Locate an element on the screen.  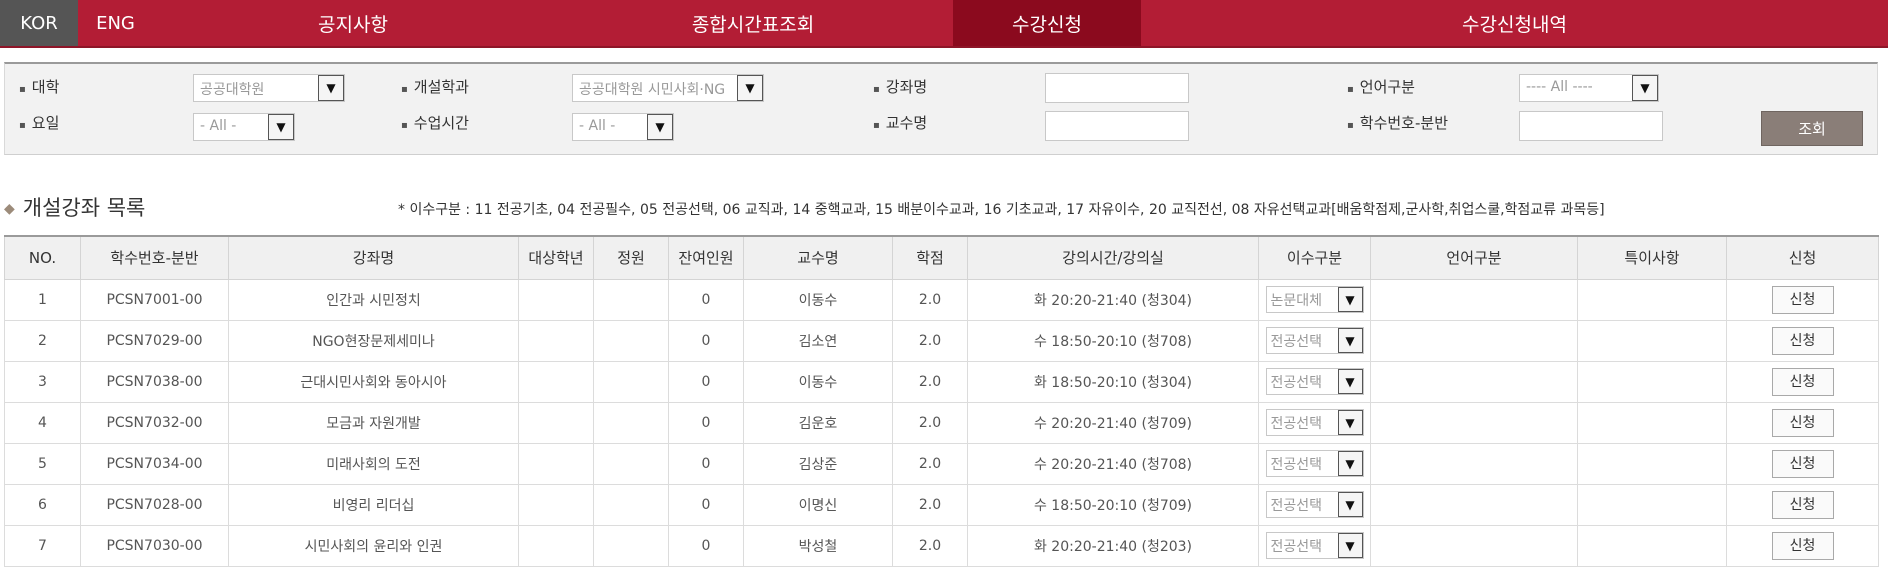
cell-target-year is located at coordinates (556, 381).